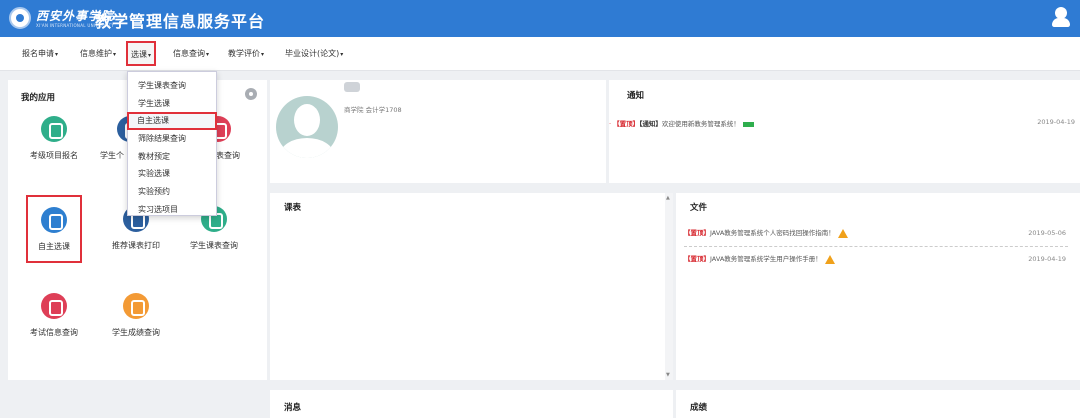 The height and width of the screenshot is (418, 1080). What do you see at coordinates (699, 208) in the screenshot?
I see `files-title: 文件` at bounding box center [699, 208].